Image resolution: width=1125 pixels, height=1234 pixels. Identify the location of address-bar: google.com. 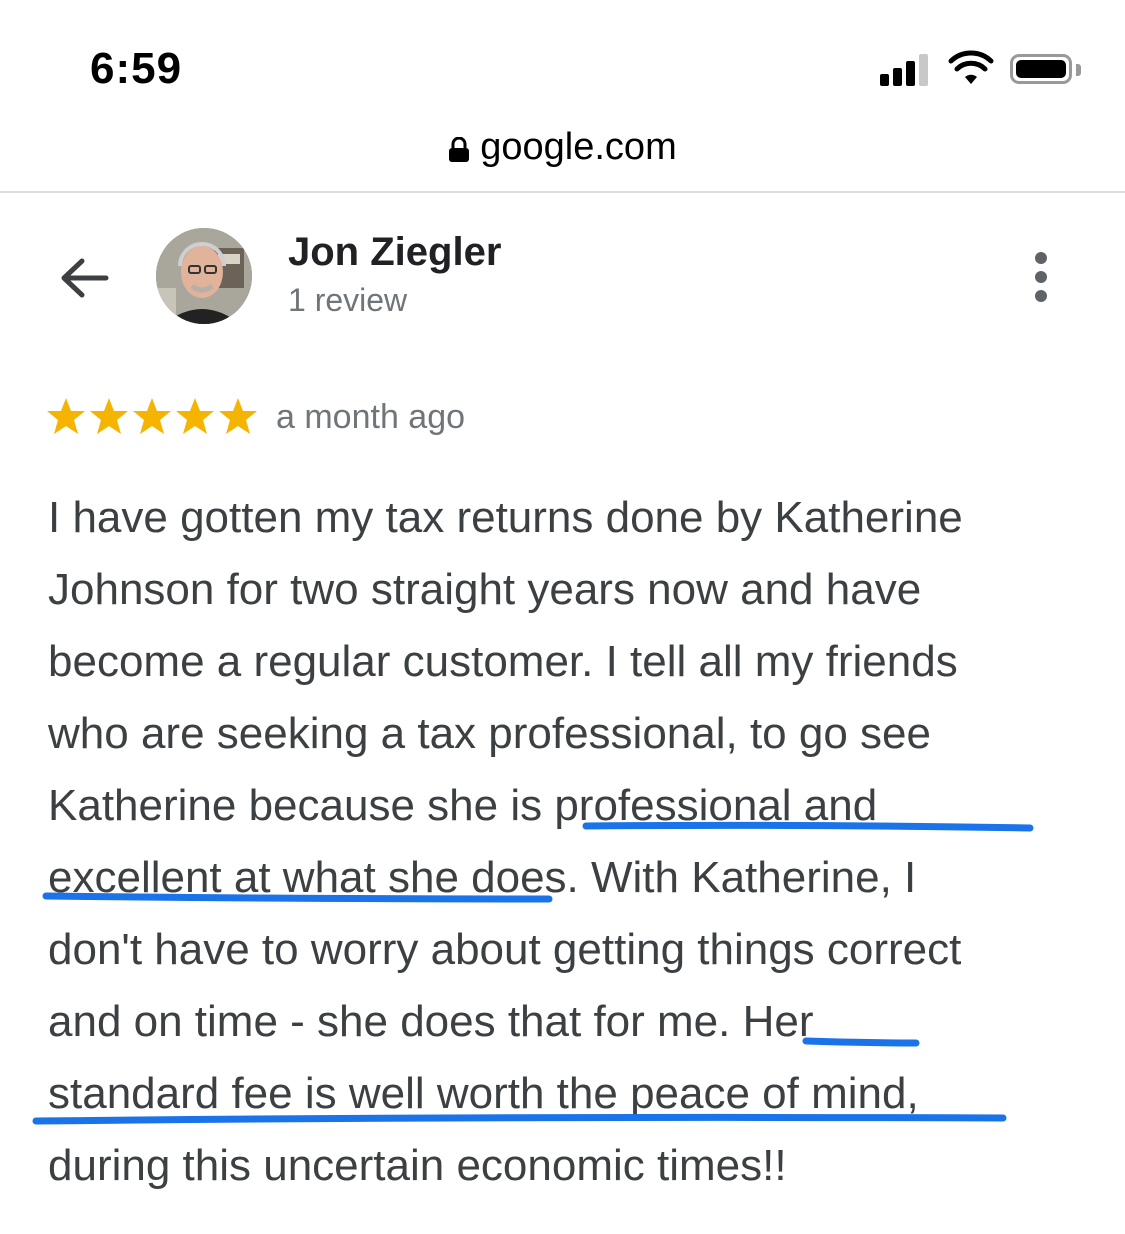
(562, 154).